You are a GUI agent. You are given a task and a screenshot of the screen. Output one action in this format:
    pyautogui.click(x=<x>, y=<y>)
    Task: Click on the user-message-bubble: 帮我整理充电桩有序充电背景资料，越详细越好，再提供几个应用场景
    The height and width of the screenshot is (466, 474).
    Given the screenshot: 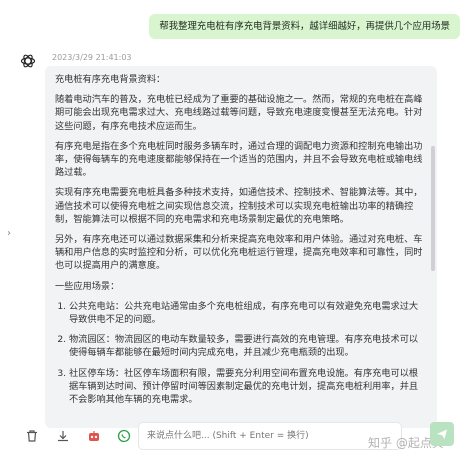 What is the action you would take?
    pyautogui.click(x=304, y=26)
    